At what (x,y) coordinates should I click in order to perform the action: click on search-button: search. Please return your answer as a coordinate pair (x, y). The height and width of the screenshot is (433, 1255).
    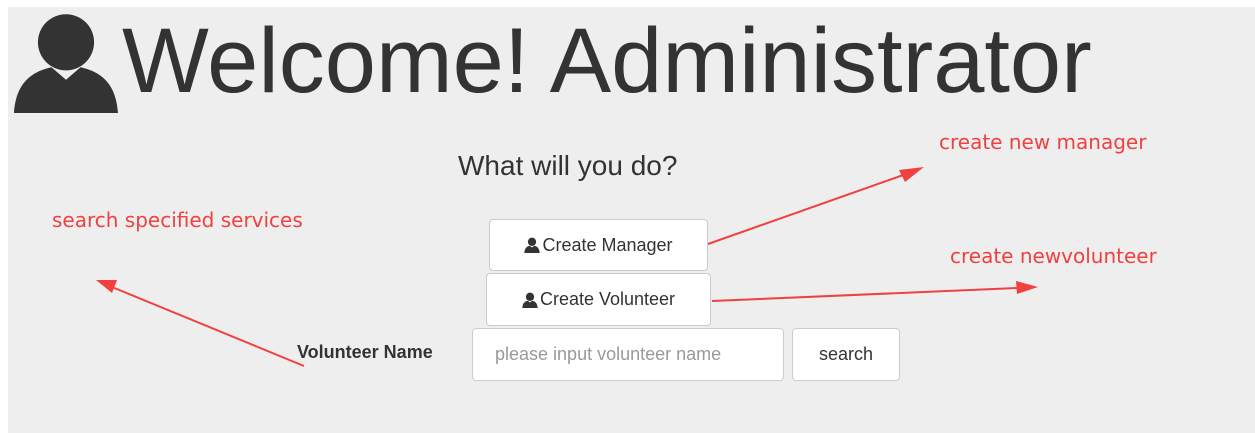
    Looking at the image, I should click on (846, 354).